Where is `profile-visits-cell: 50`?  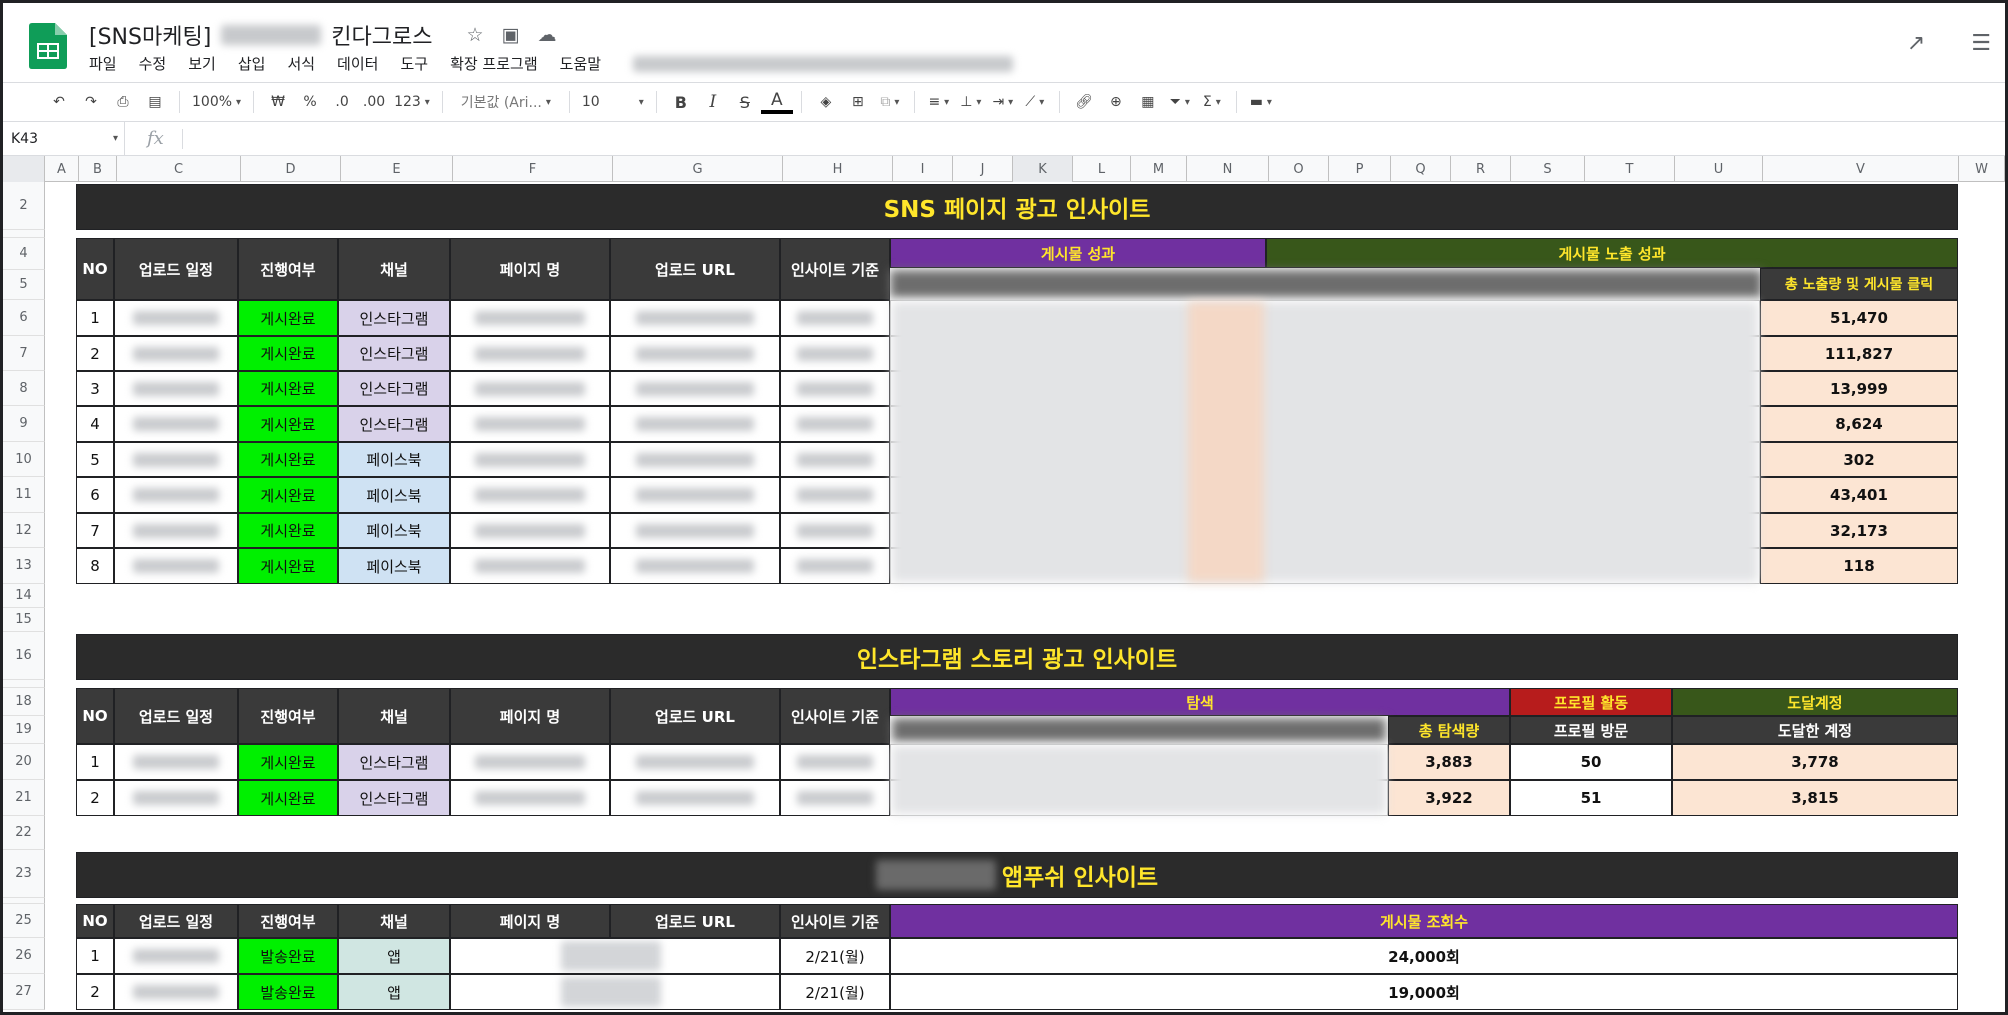
profile-visits-cell: 50 is located at coordinates (1591, 762).